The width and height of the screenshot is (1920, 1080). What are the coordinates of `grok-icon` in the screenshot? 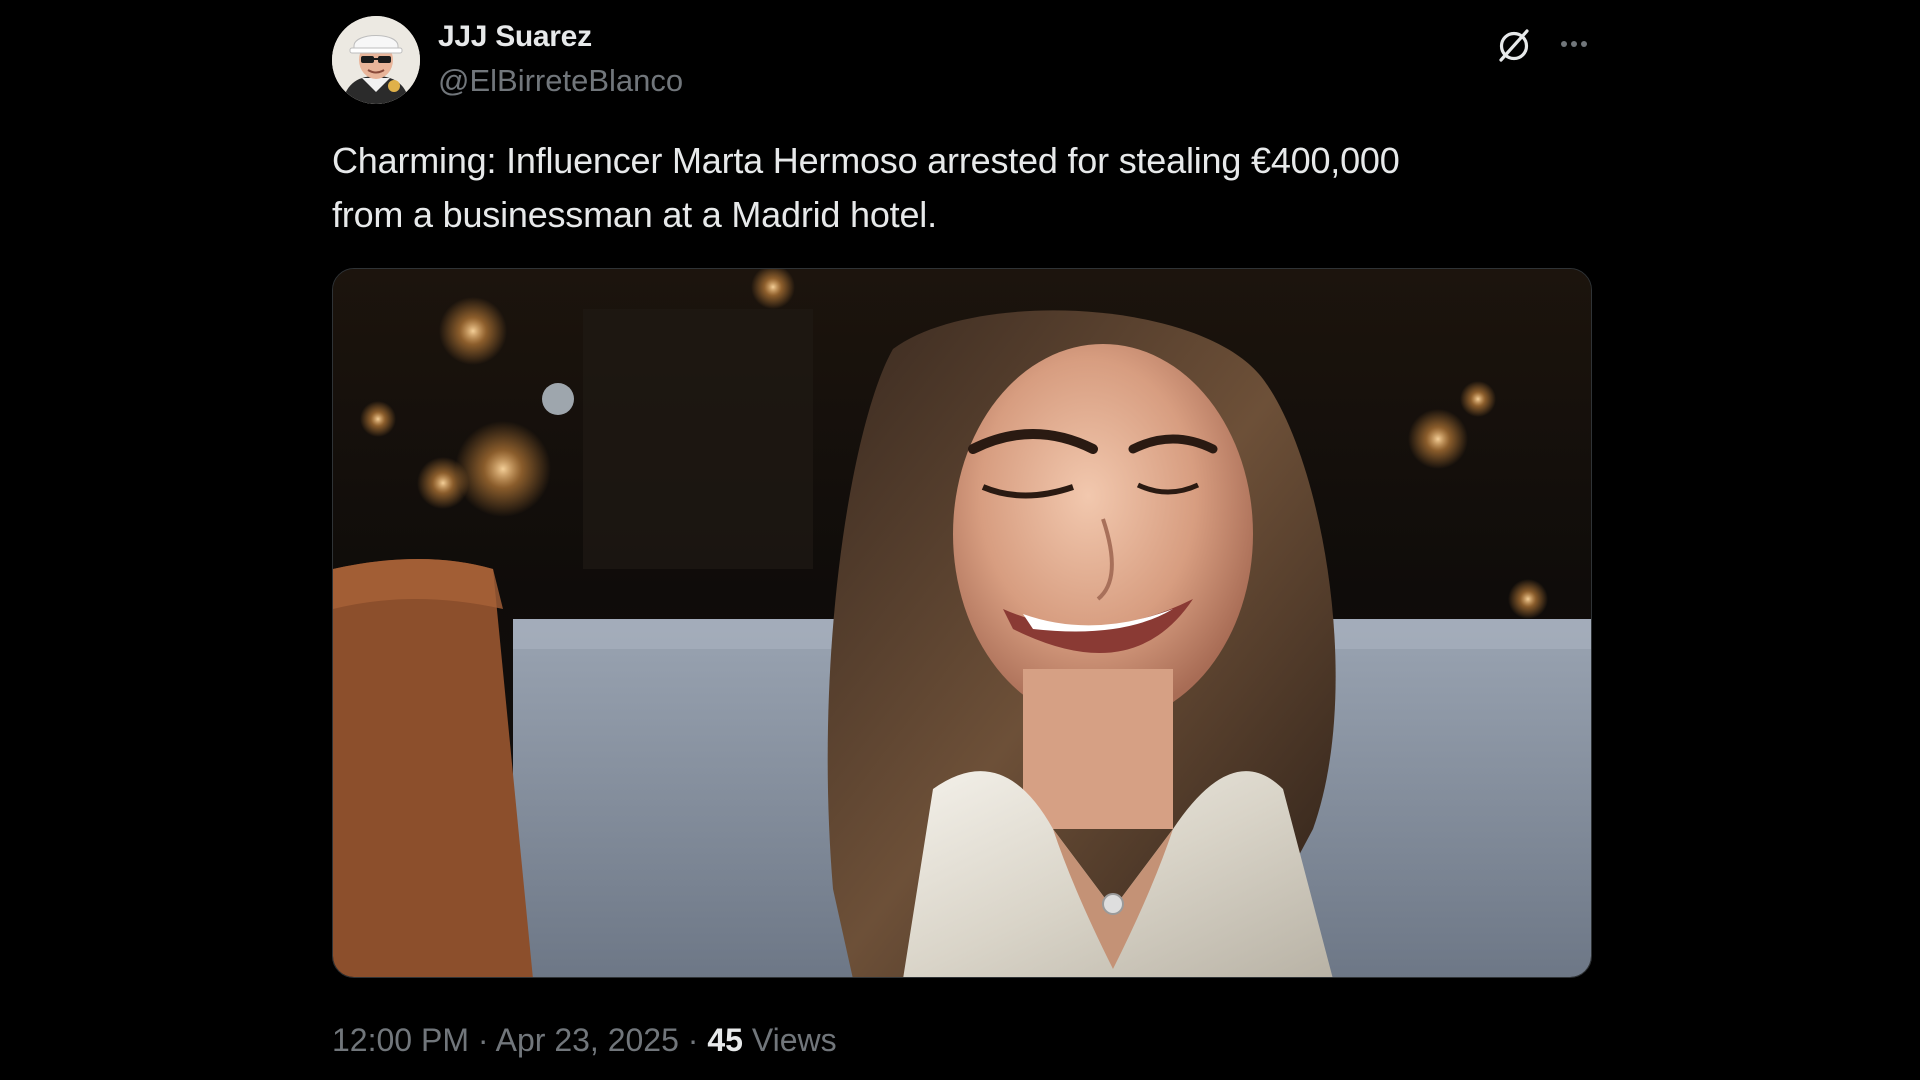 It's located at (1514, 44).